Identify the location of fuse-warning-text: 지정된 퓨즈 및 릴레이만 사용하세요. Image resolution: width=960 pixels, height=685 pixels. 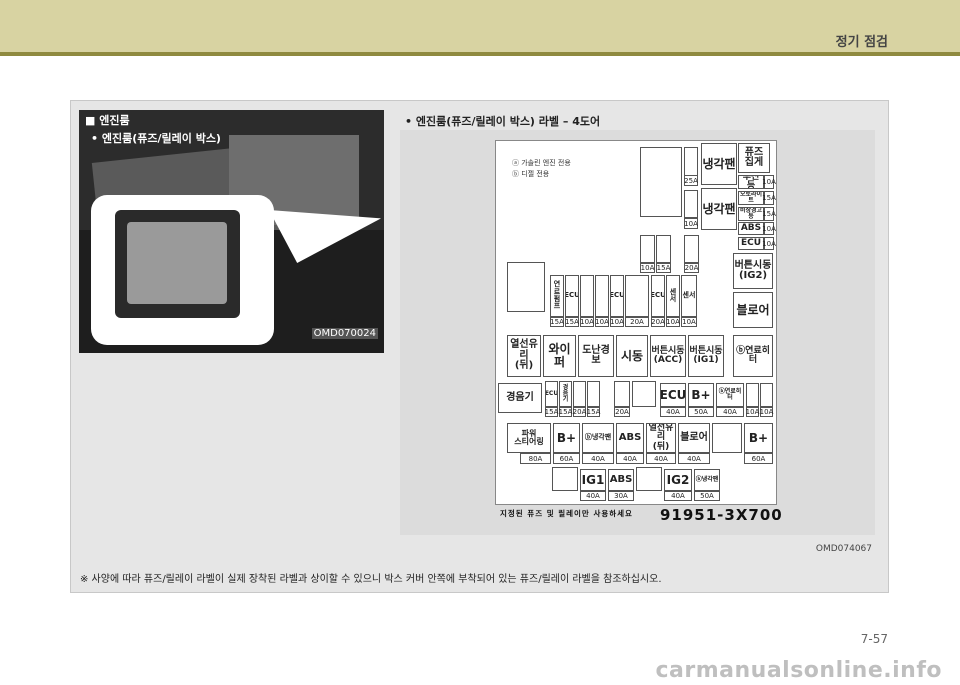
(566, 513).